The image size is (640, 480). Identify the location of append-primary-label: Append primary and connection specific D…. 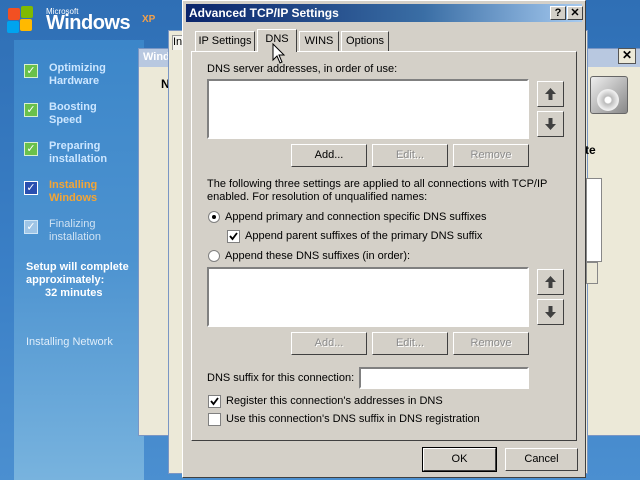
(356, 217).